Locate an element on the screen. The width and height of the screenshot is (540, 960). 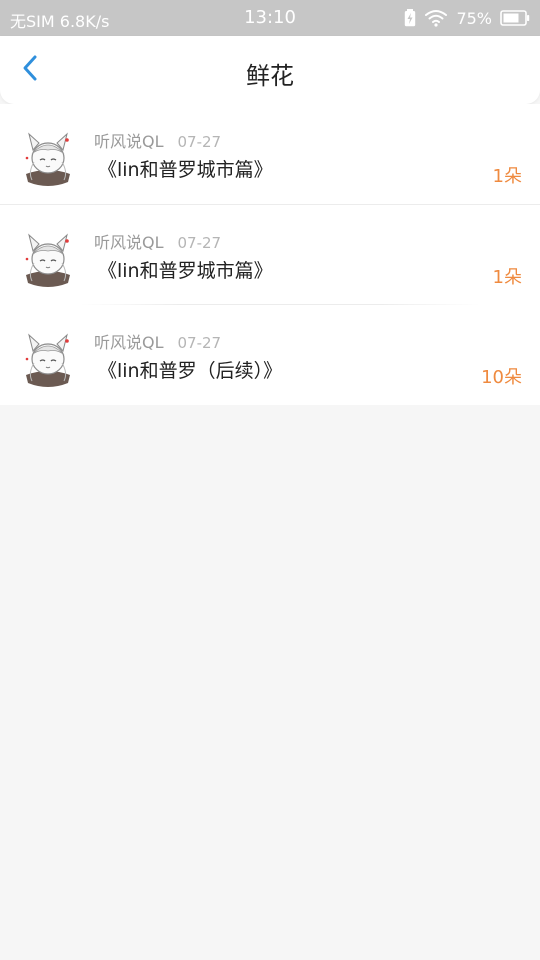
page-title: 鲜花 is located at coordinates (270, 76).